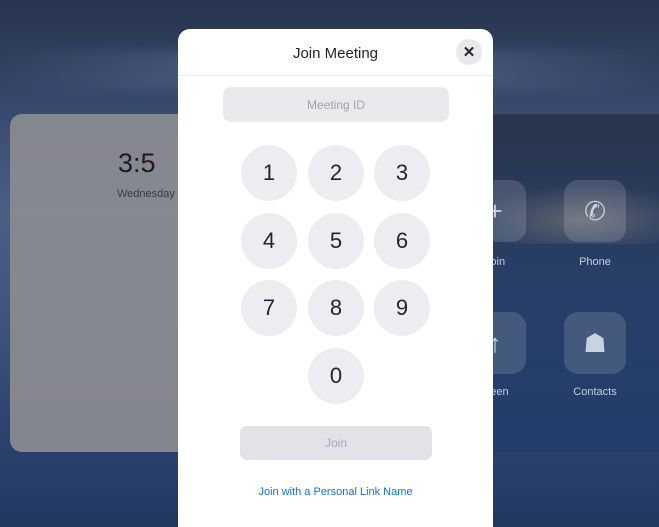 The image size is (659, 527). What do you see at coordinates (137, 163) in the screenshot?
I see `clock-time: 3:5` at bounding box center [137, 163].